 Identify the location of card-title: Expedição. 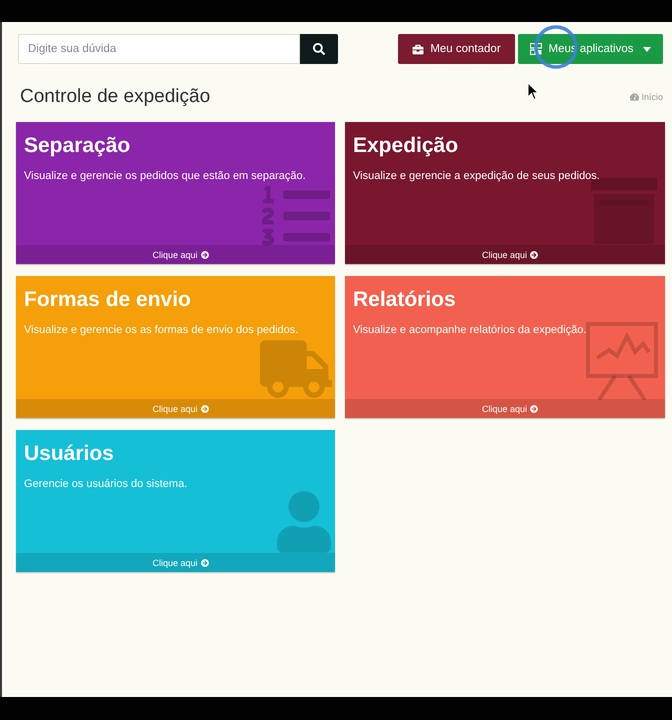
(406, 146).